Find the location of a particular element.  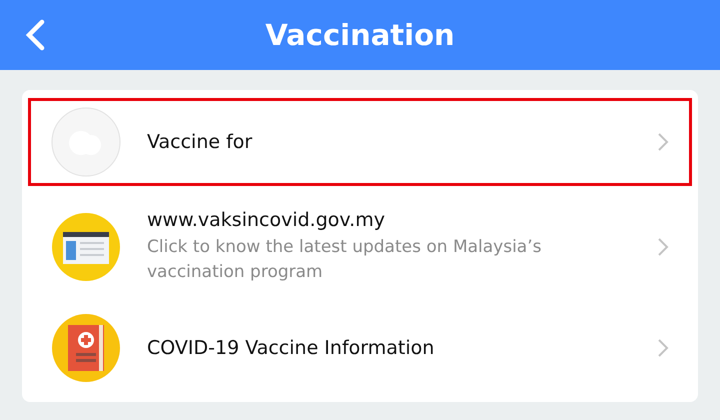

back-icon is located at coordinates (35, 35).